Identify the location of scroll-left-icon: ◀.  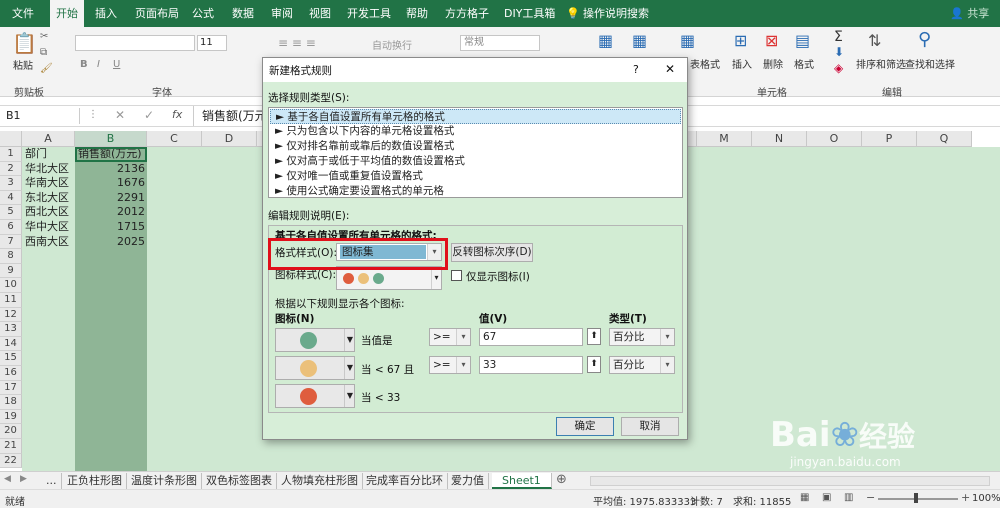
(7, 479).